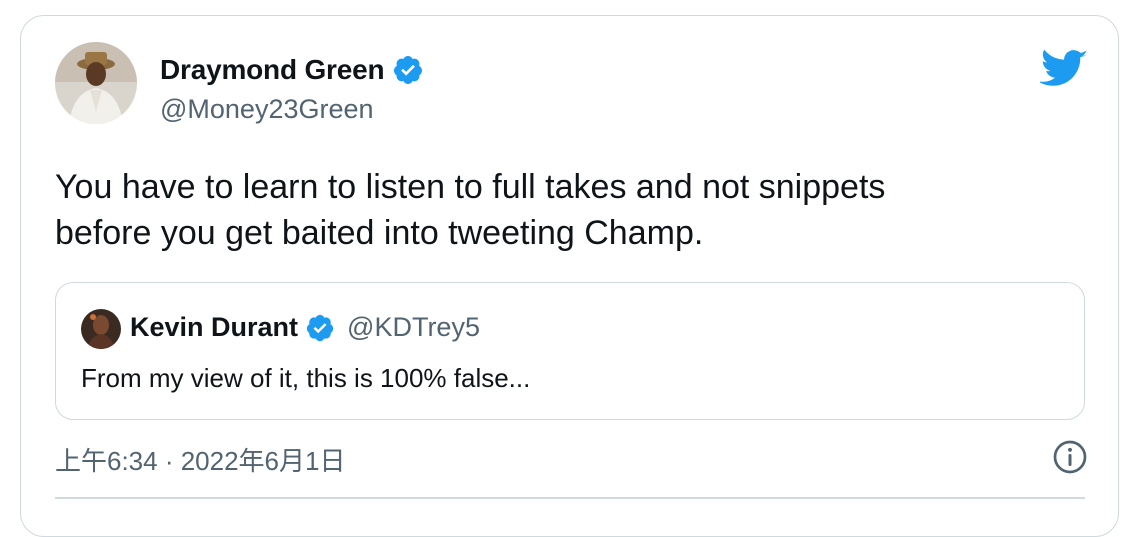  What do you see at coordinates (1064, 68) in the screenshot?
I see `twitter-bird-icon` at bounding box center [1064, 68].